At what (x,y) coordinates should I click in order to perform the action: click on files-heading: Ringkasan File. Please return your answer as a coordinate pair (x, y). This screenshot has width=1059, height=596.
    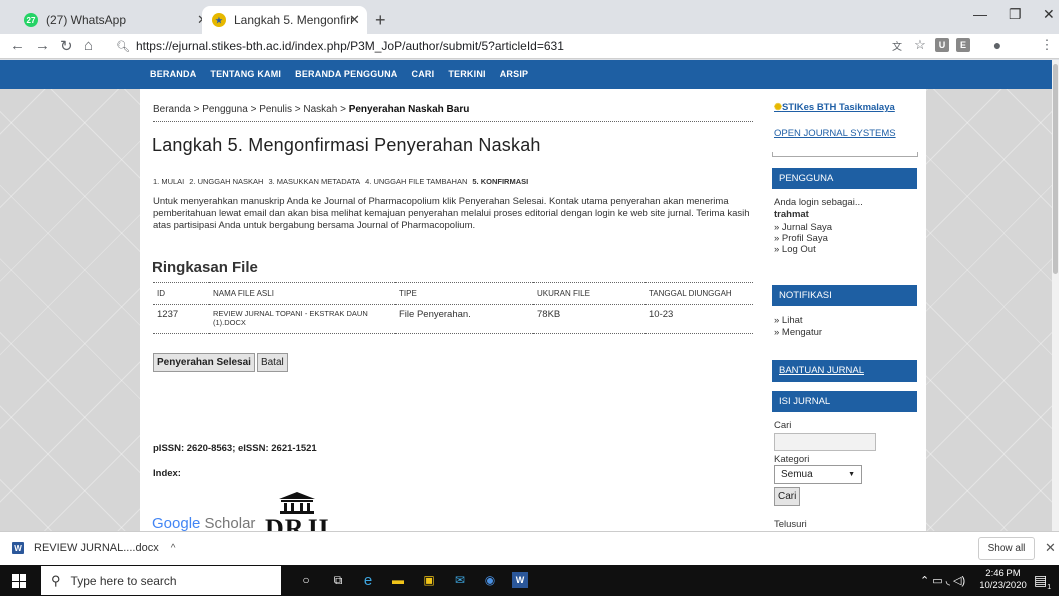
    Looking at the image, I should click on (205, 267).